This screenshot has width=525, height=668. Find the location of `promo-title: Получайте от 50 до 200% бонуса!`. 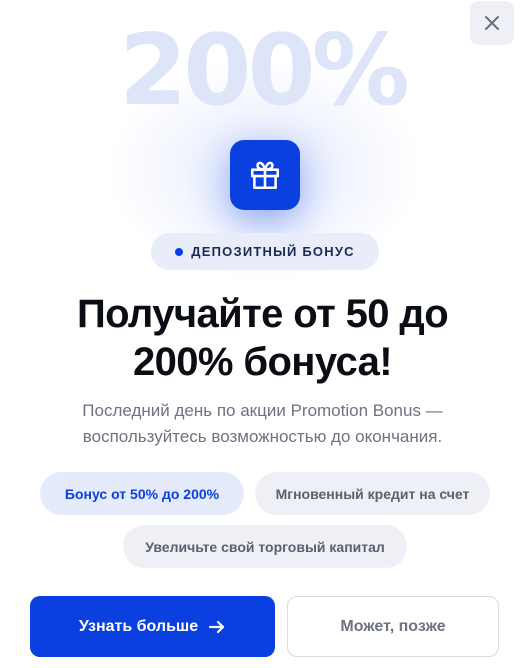

promo-title: Получайте от 50 до 200% бонуса! is located at coordinates (262, 338).